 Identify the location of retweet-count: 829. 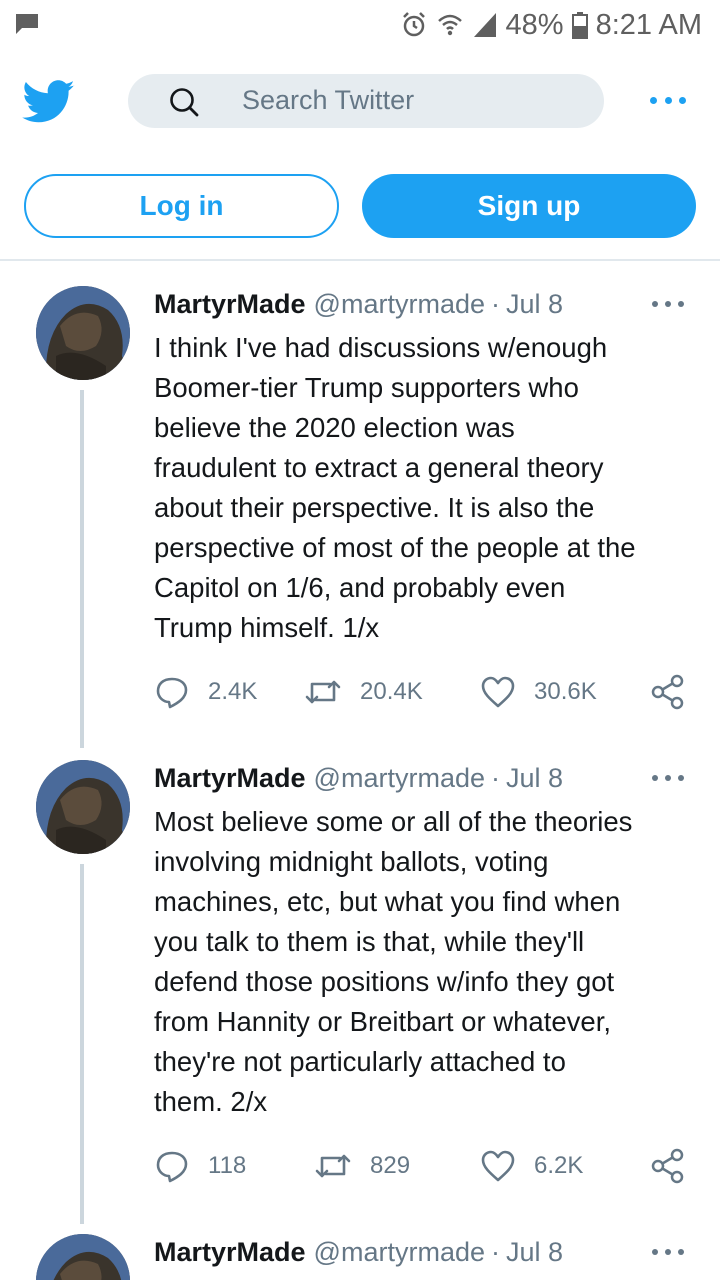
(390, 1165).